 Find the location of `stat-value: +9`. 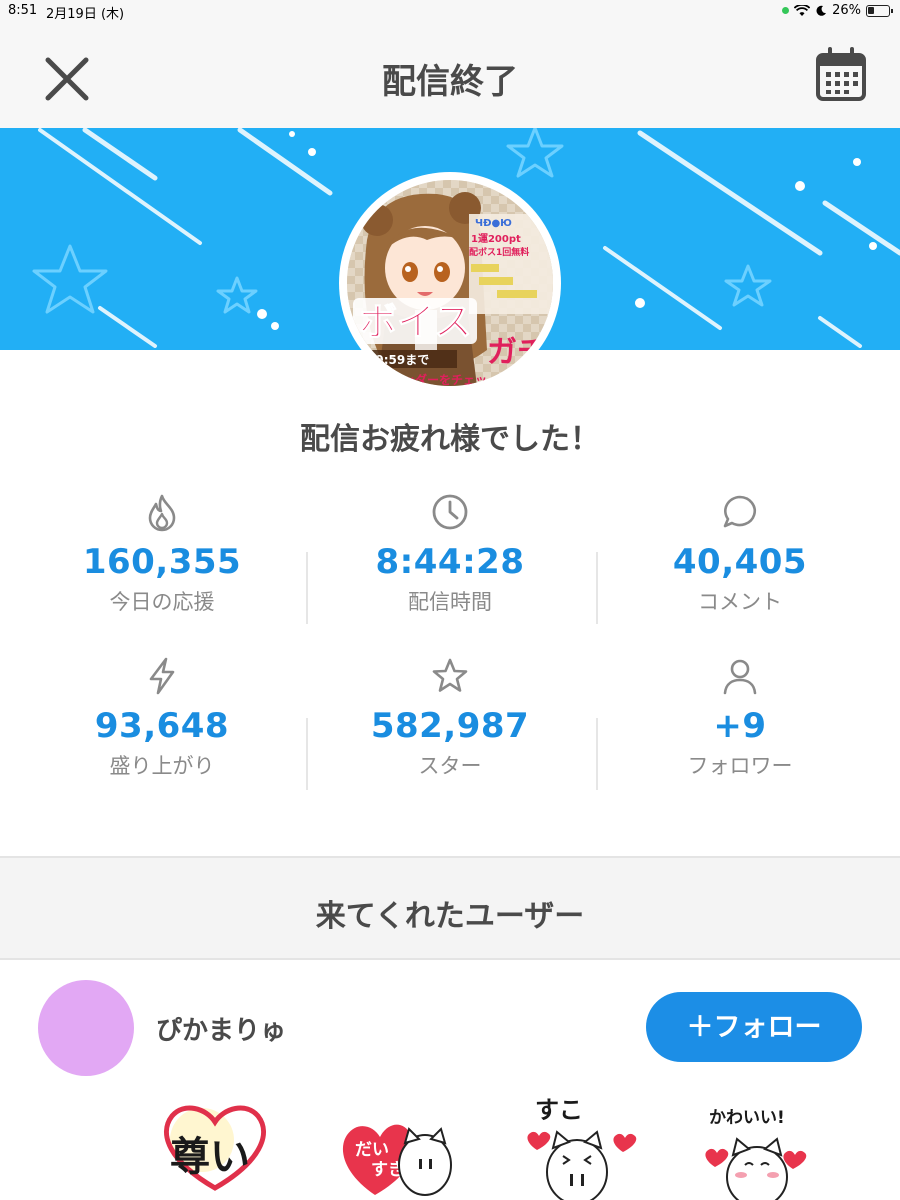

stat-value: +9 is located at coordinates (740, 726).